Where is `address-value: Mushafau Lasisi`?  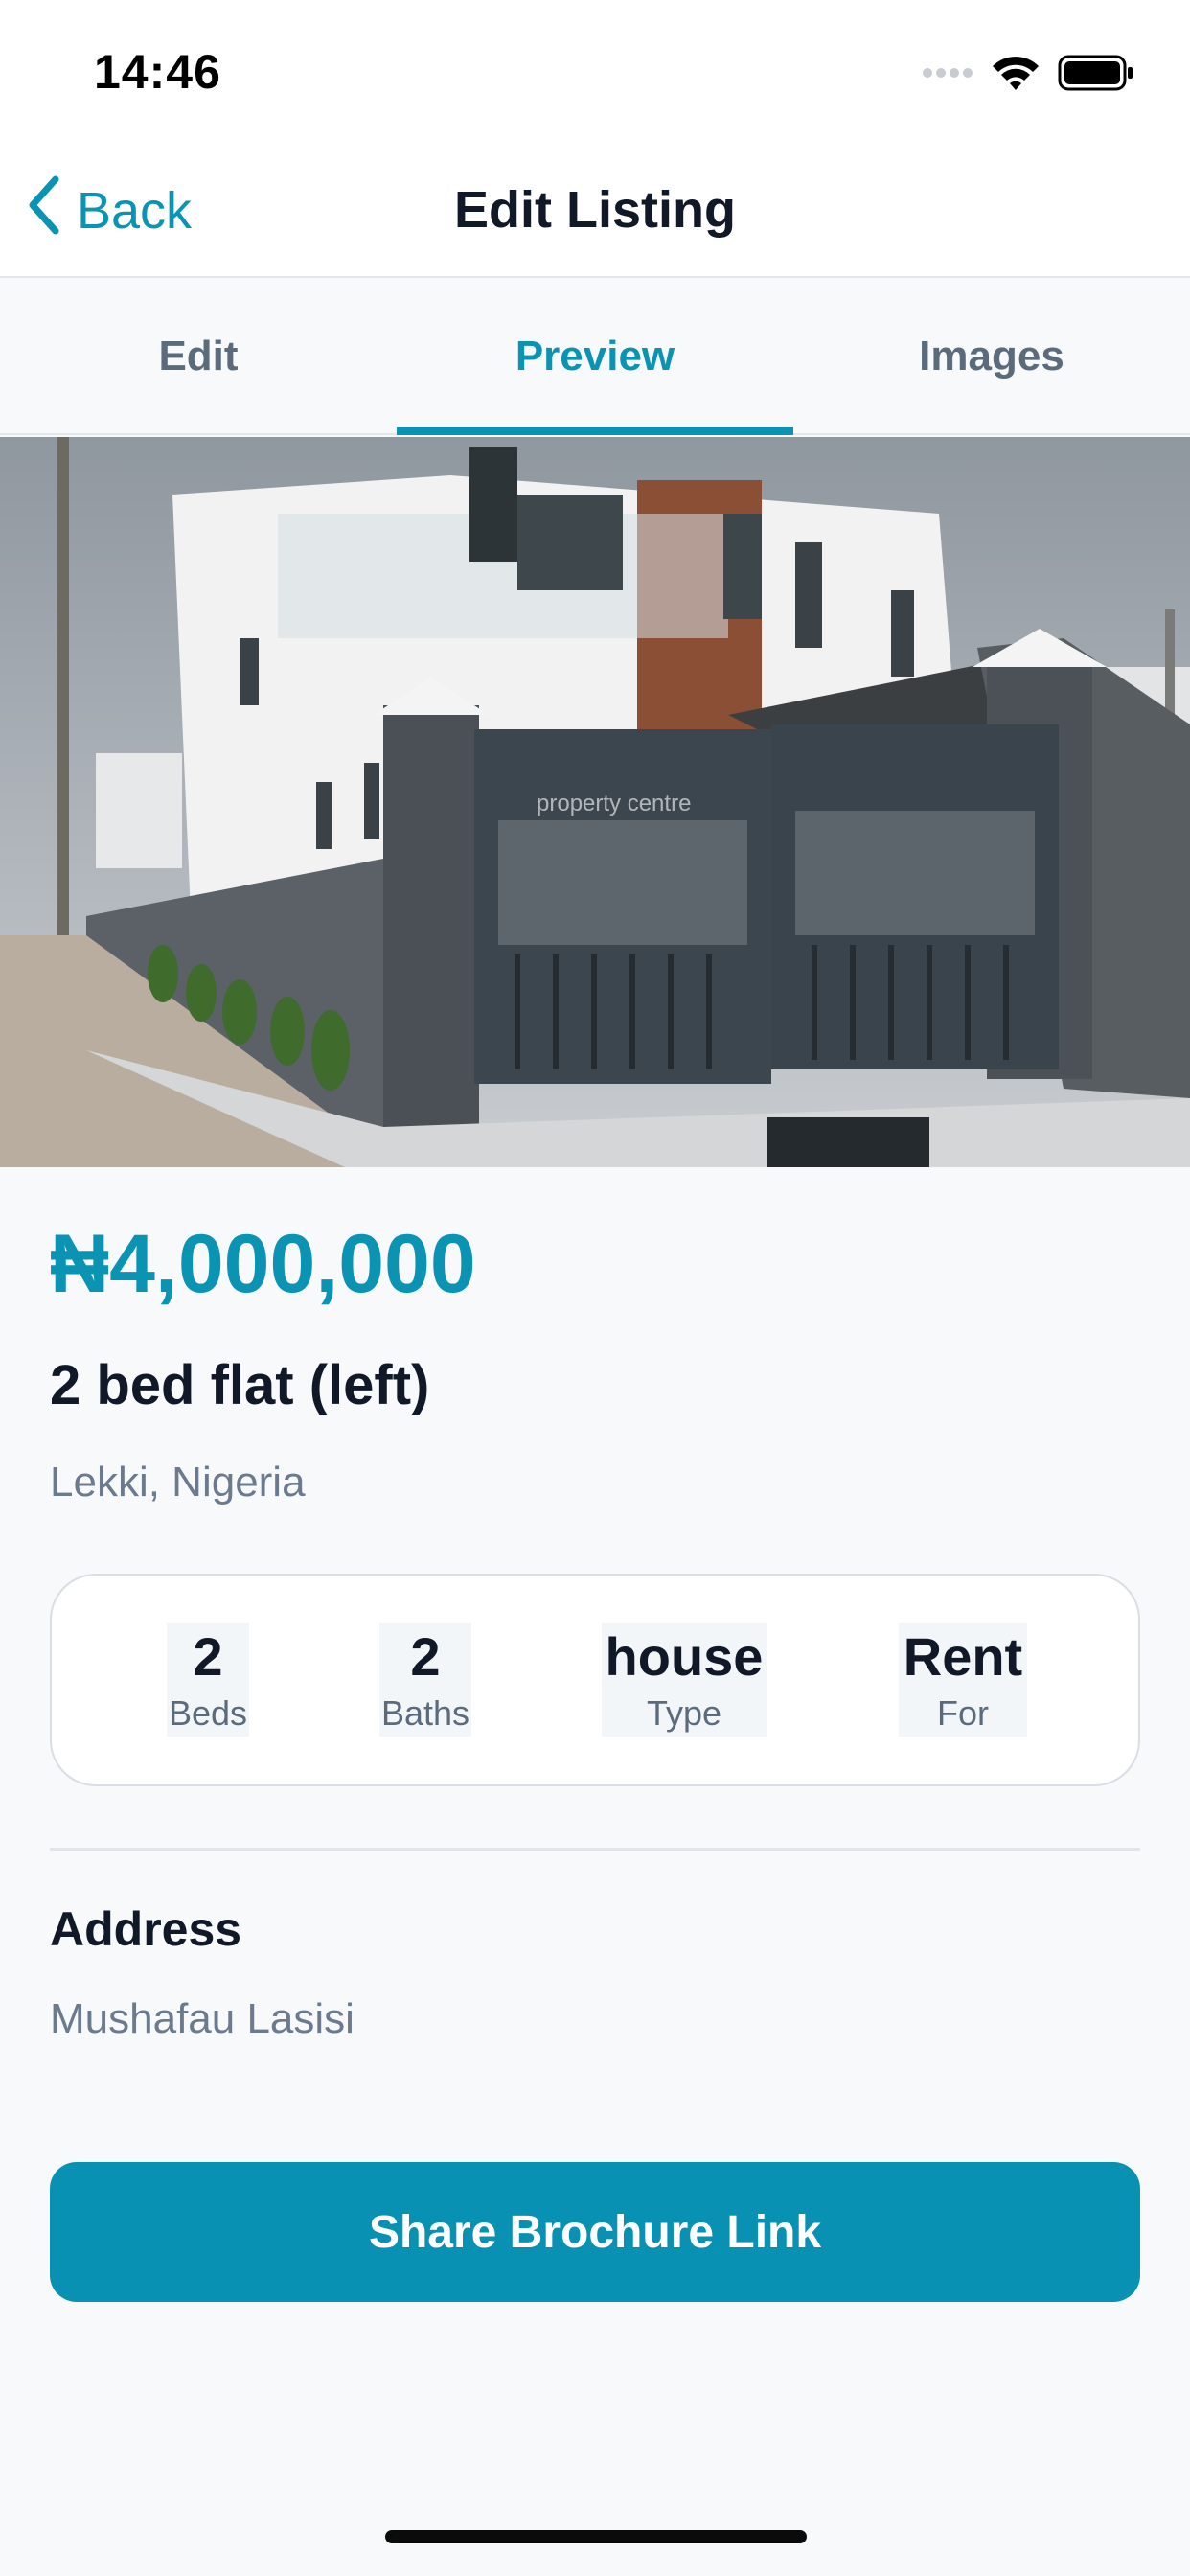 address-value: Mushafau Lasisi is located at coordinates (203, 2019).